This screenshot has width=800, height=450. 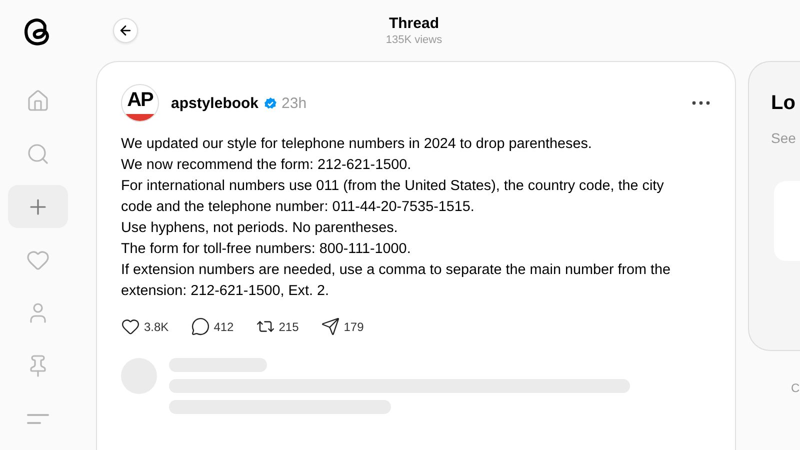 I want to click on send-icon, so click(x=330, y=326).